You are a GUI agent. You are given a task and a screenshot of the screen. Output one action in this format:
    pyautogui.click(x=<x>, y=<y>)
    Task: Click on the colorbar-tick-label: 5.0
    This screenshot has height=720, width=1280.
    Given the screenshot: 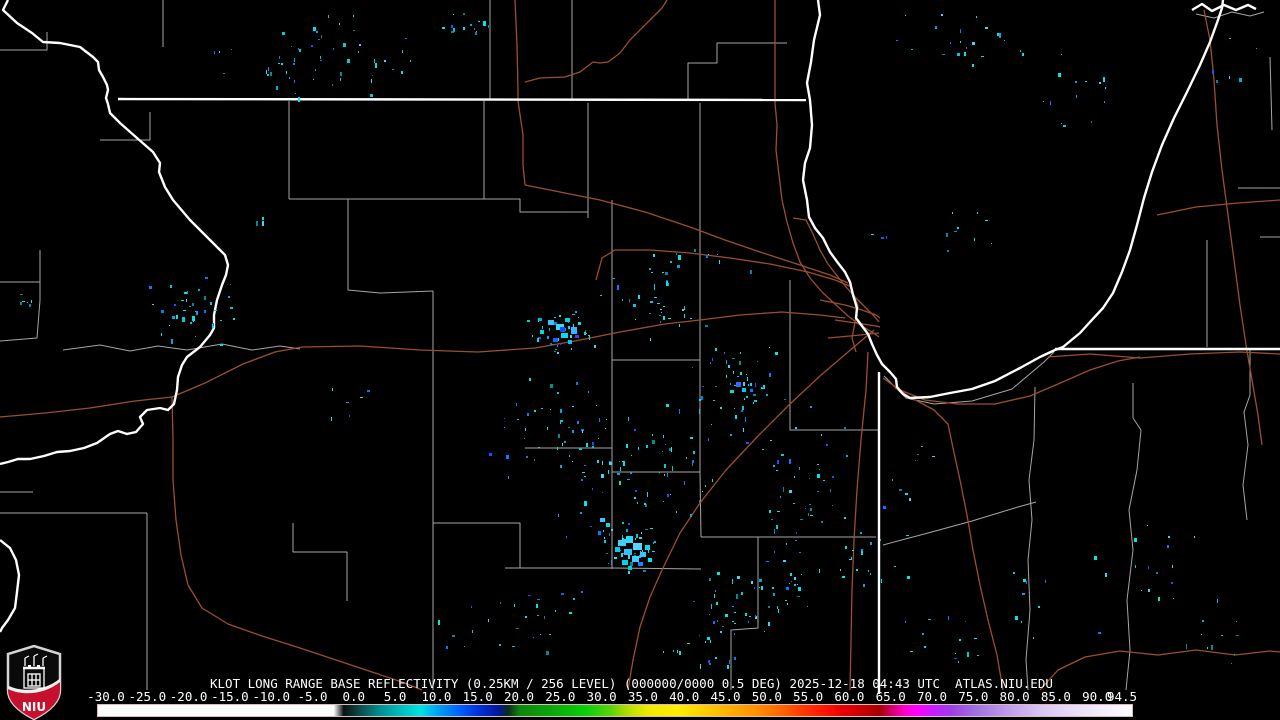 What is the action you would take?
    pyautogui.click(x=395, y=696)
    